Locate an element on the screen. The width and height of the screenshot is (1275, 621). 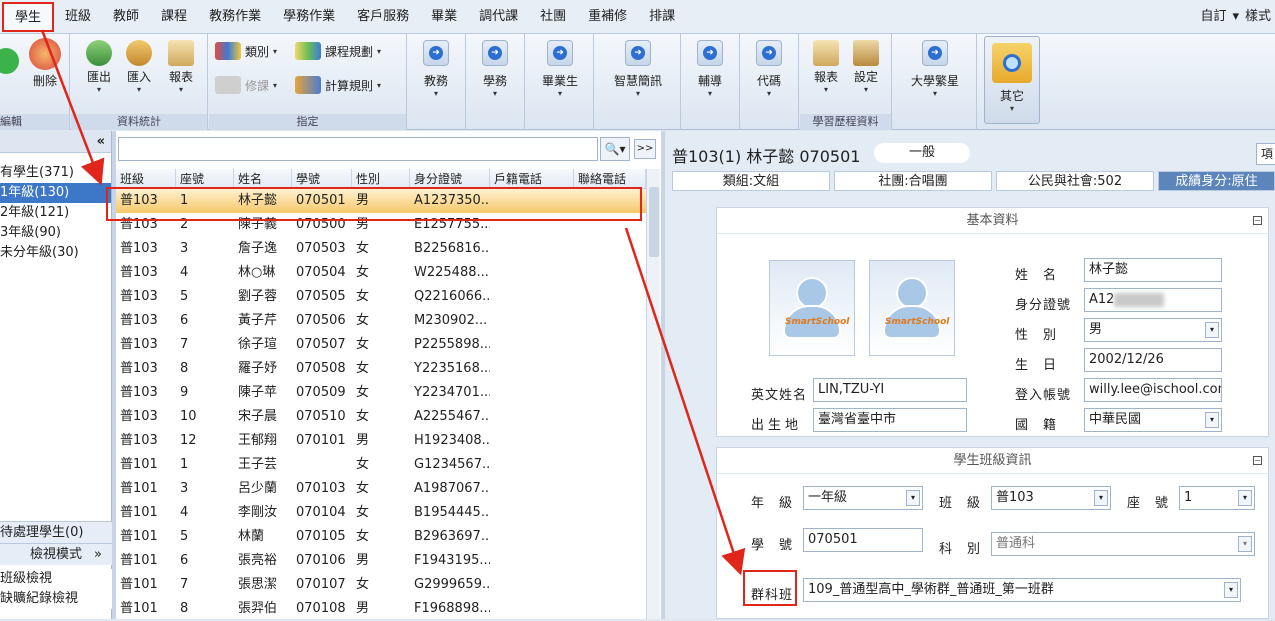
ribbon-course-plan-button: 課程規劃 ▾ is located at coordinates (338, 51).